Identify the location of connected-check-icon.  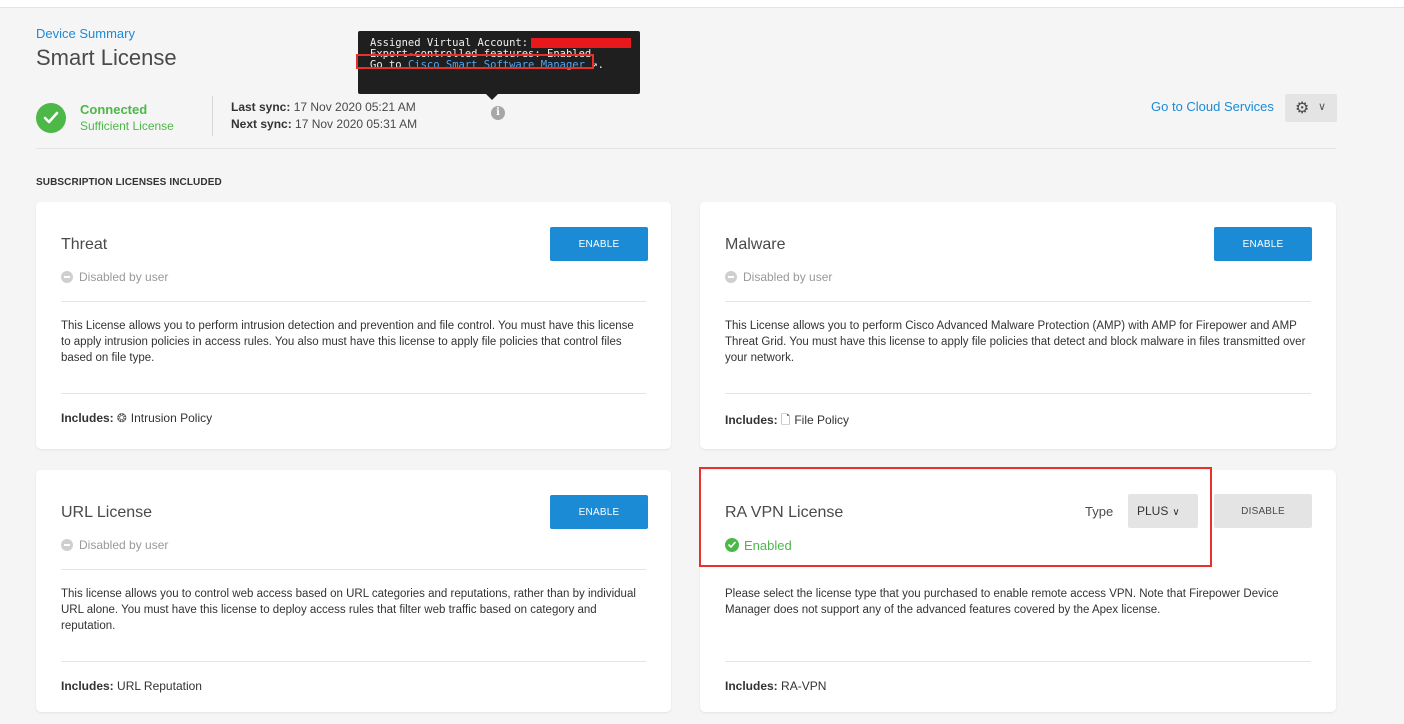
(51, 118).